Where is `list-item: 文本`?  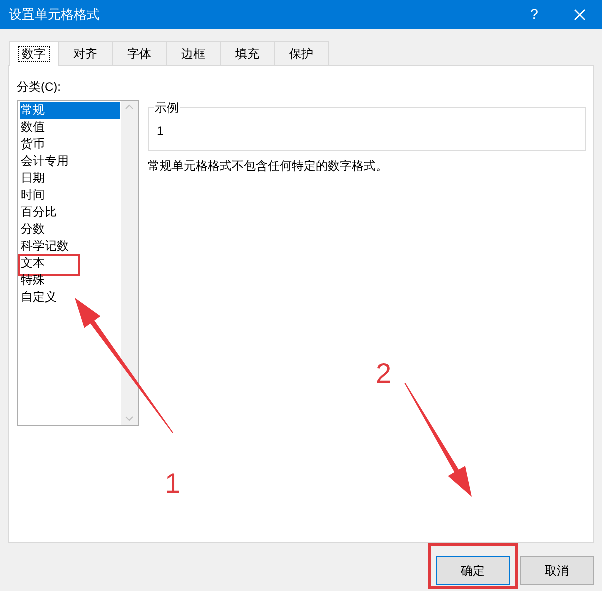 list-item: 文本 is located at coordinates (70, 263).